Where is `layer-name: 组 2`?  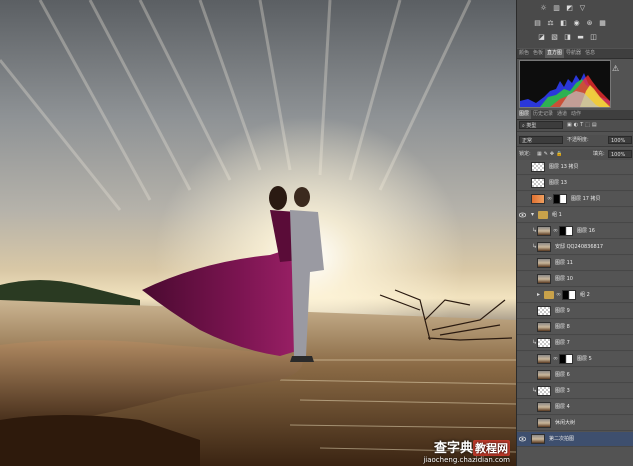
layer-name: 组 2 is located at coordinates (585, 295).